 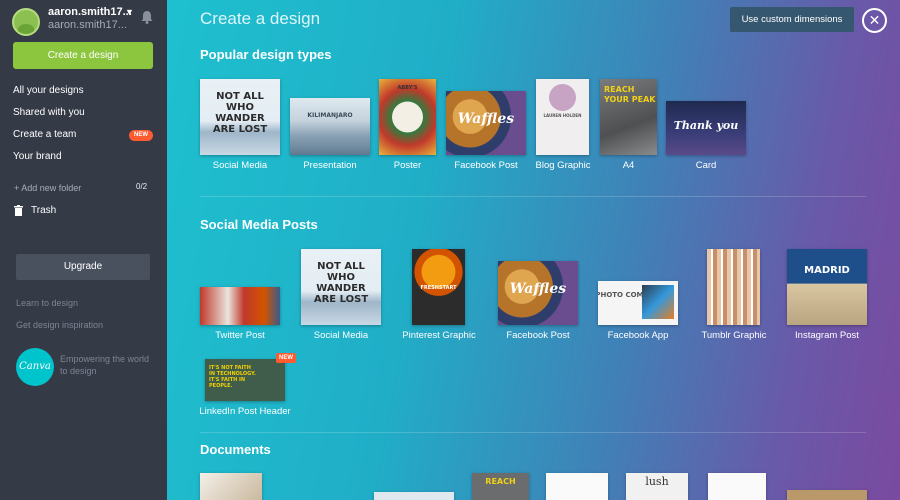 What do you see at coordinates (147, 17) in the screenshot?
I see `bell-icon` at bounding box center [147, 17].